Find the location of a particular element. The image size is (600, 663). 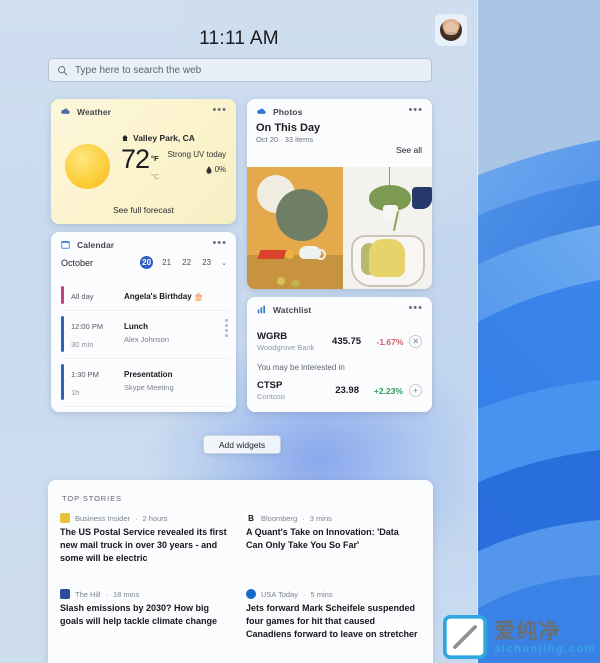

weather-widget-title: Weather is located at coordinates (94, 111).